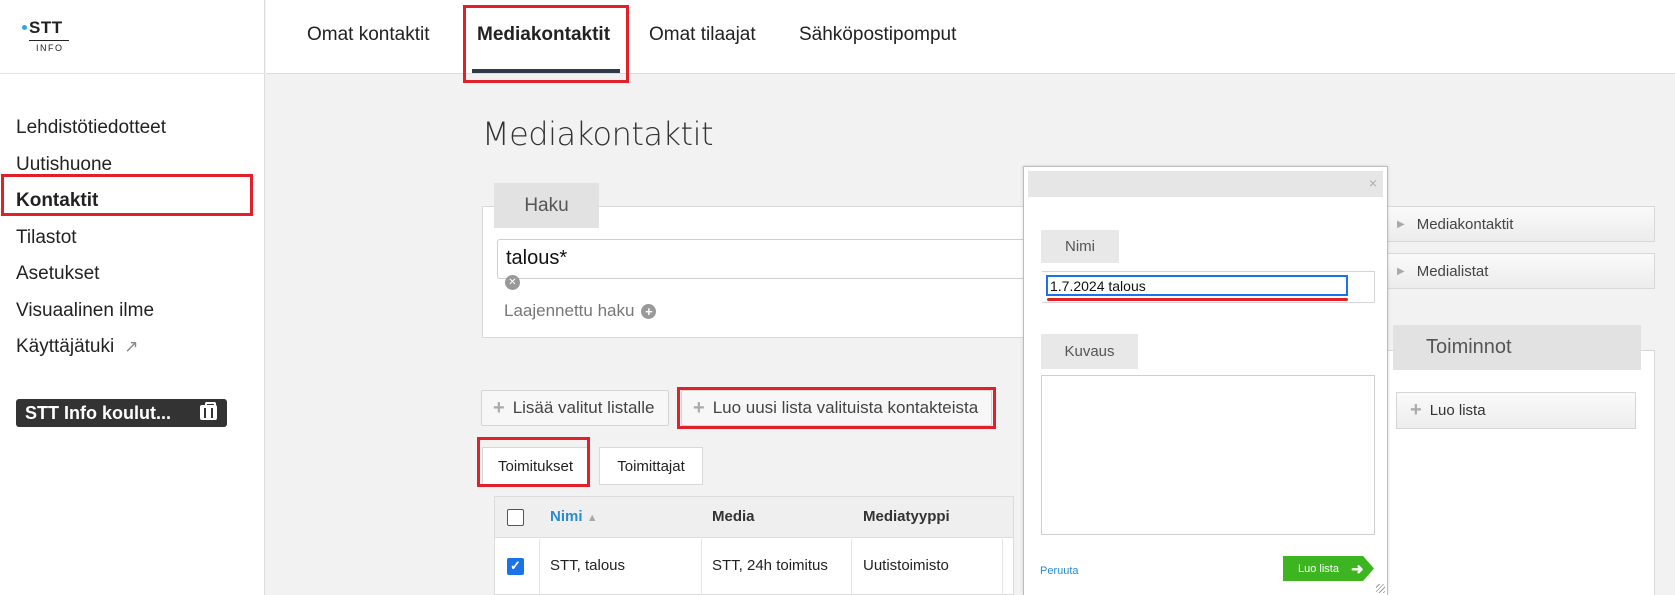 The height and width of the screenshot is (595, 1675). What do you see at coordinates (649, 311) in the screenshot?
I see `plus-circle-icon: +` at bounding box center [649, 311].